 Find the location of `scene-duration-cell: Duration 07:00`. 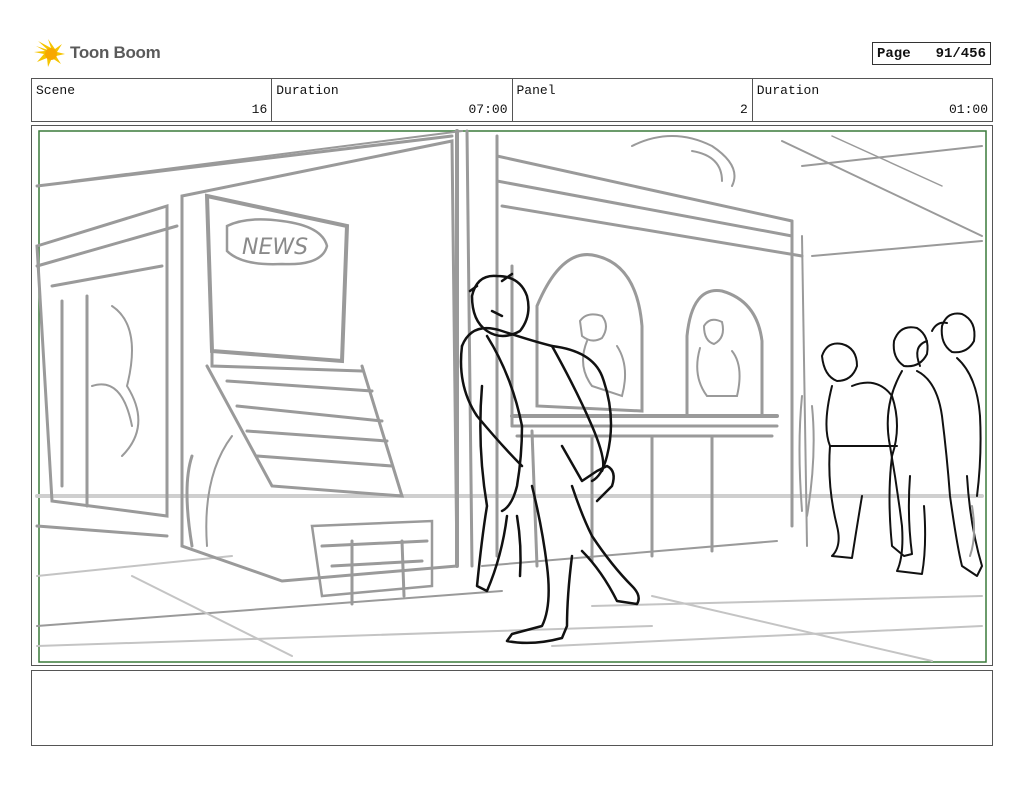

scene-duration-cell: Duration 07:00 is located at coordinates (392, 100).